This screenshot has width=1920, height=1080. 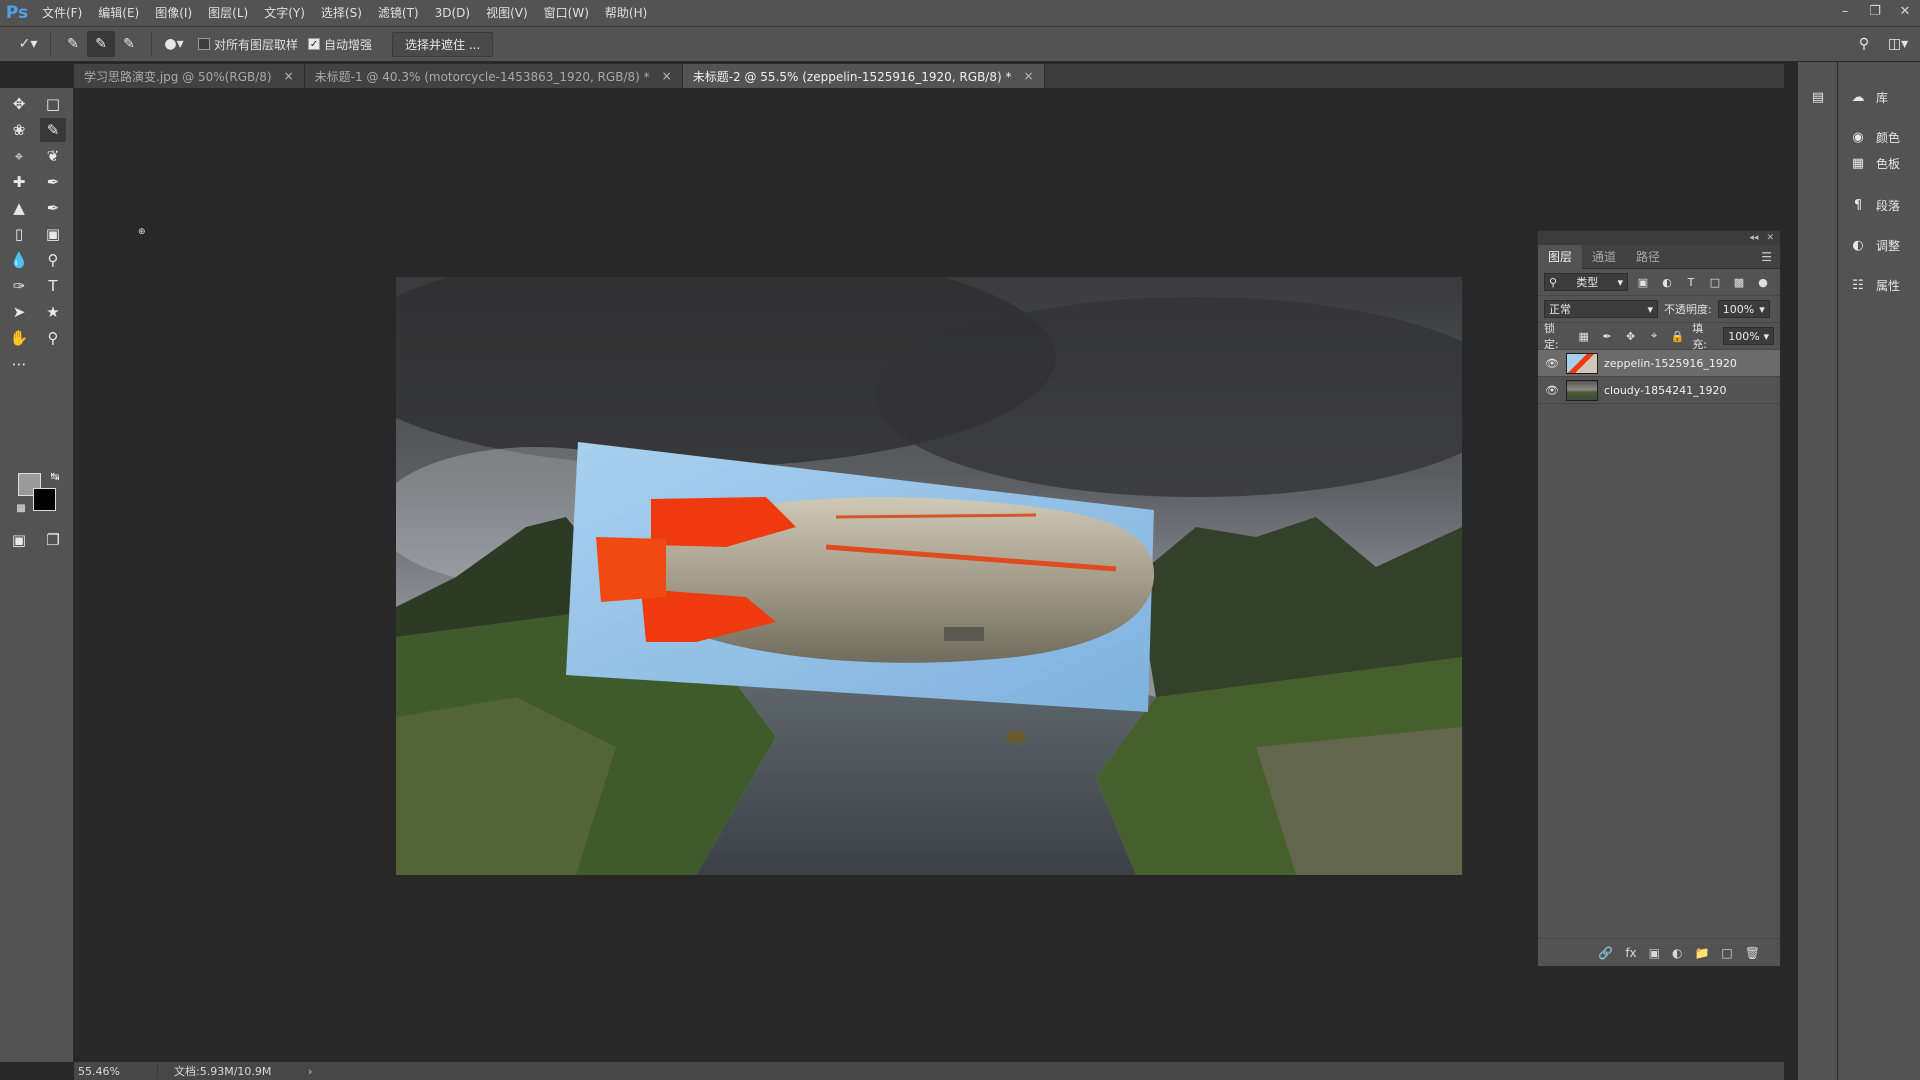 I want to click on menu-filter: 滤镜(T), so click(x=398, y=13).